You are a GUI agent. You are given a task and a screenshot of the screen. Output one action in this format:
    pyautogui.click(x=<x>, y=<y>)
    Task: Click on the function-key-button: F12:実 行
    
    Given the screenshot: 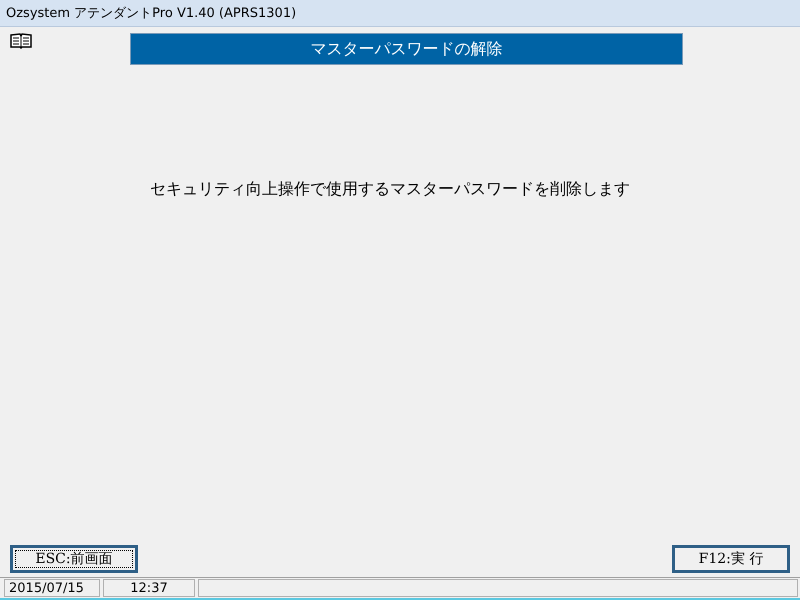 What is the action you would take?
    pyautogui.click(x=731, y=559)
    